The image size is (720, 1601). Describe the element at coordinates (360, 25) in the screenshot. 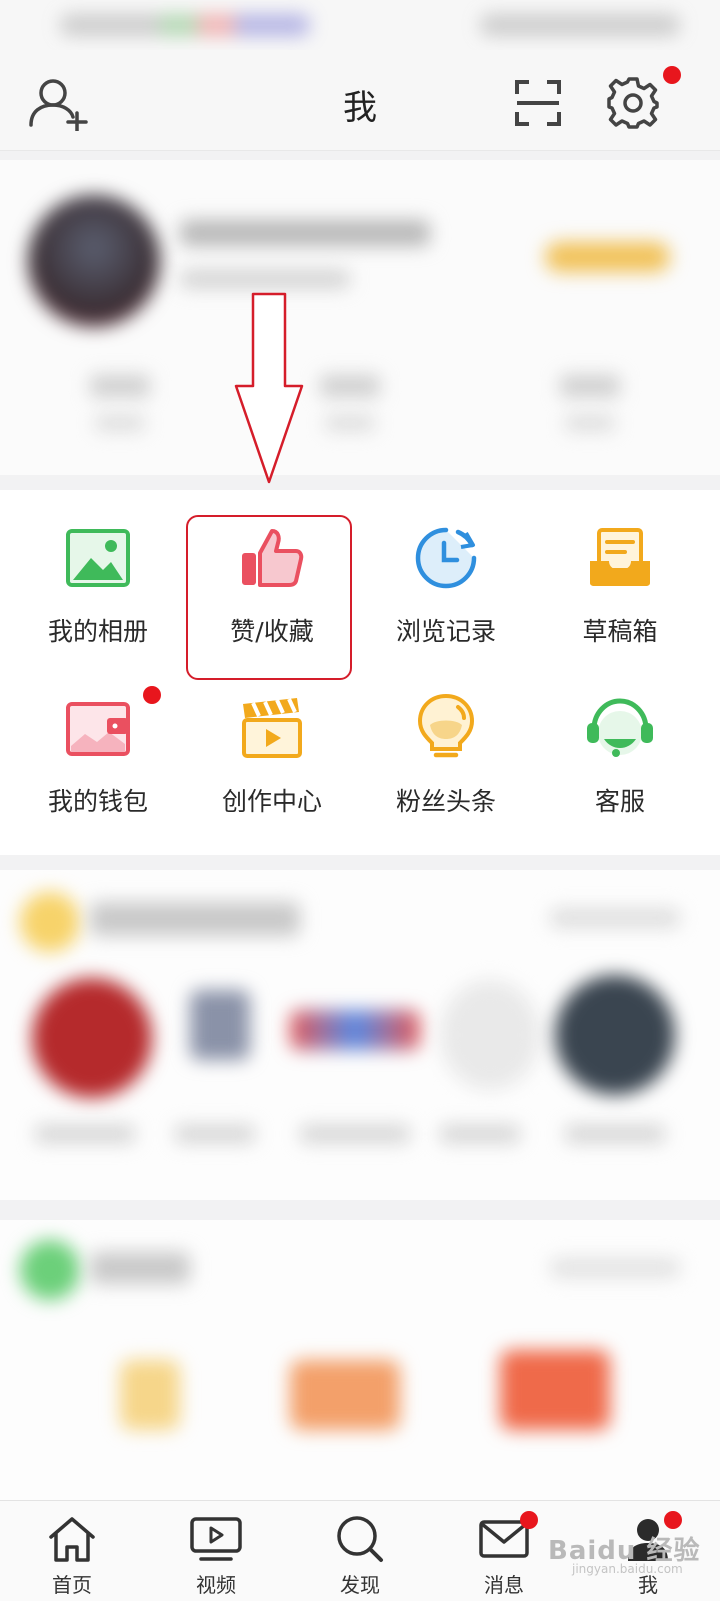

I see `status-bar` at that location.